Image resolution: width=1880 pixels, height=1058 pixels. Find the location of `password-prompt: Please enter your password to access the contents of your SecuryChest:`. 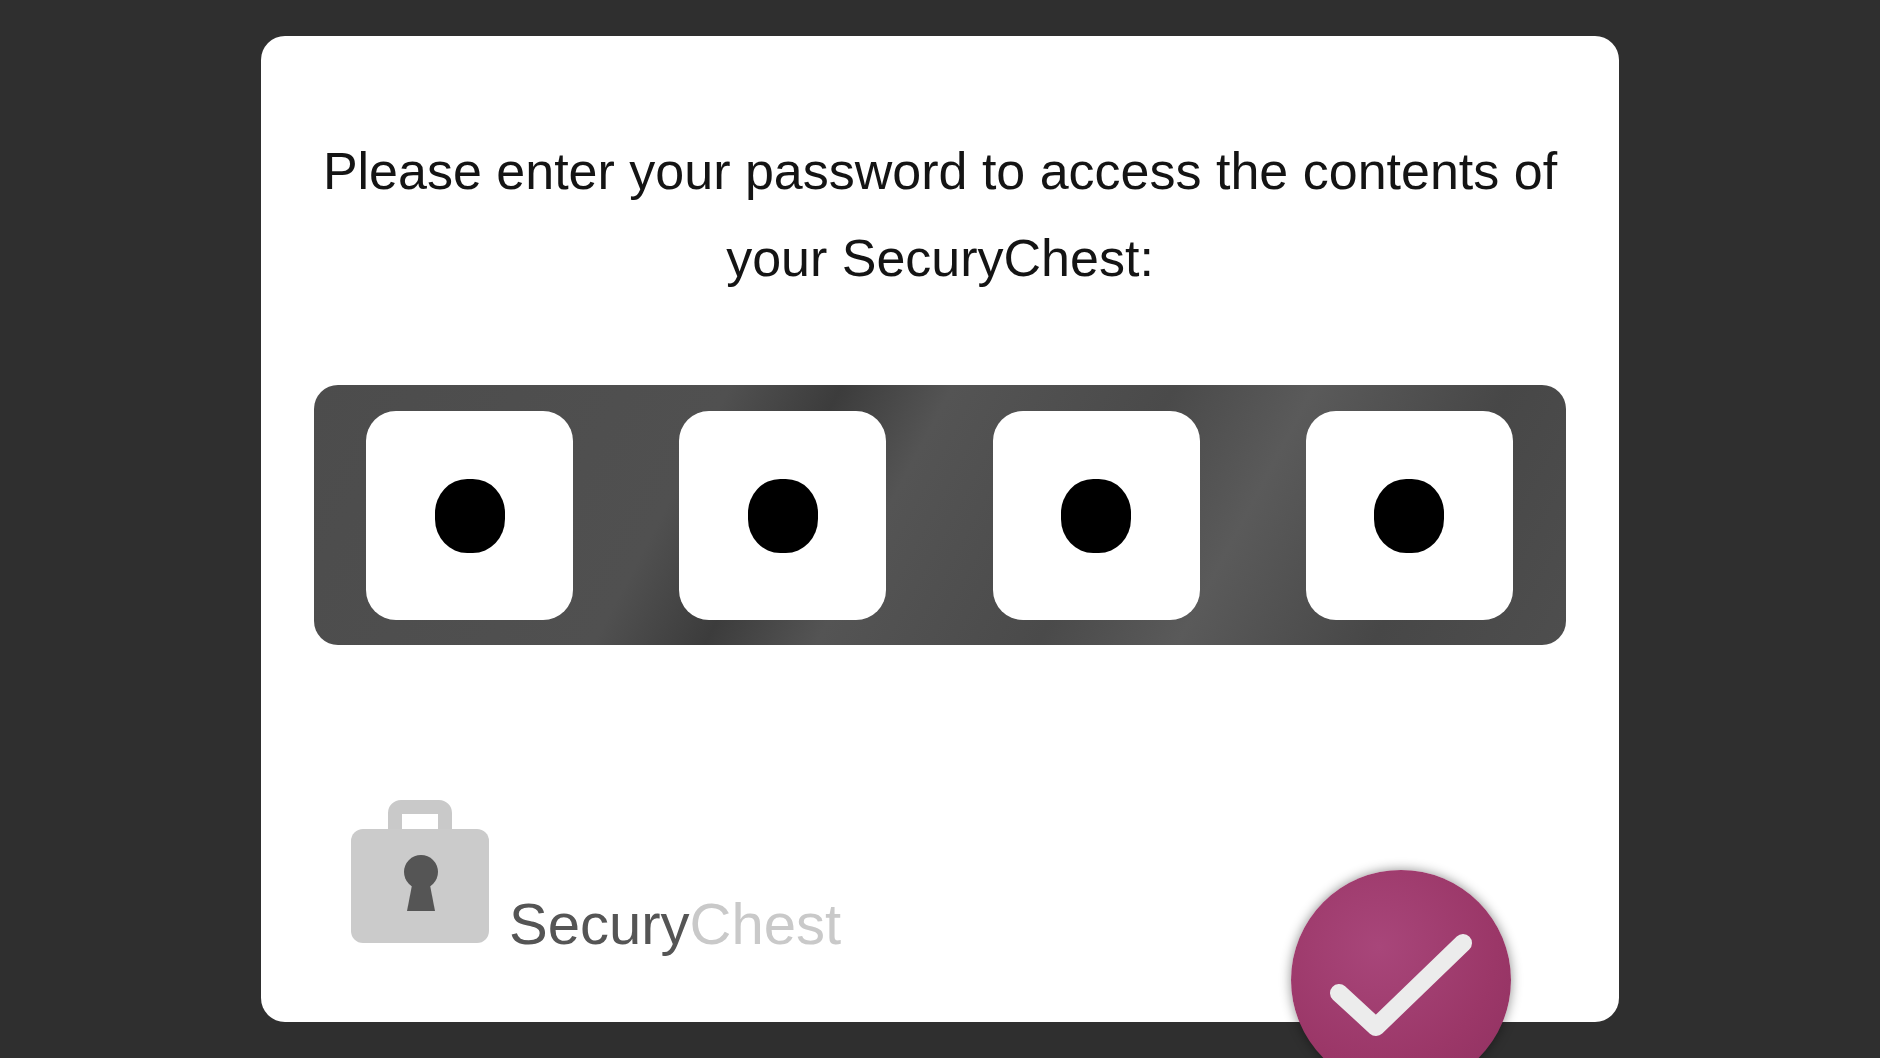

password-prompt: Please enter your password to access the contents of your SecuryChest: is located at coordinates (940, 215).